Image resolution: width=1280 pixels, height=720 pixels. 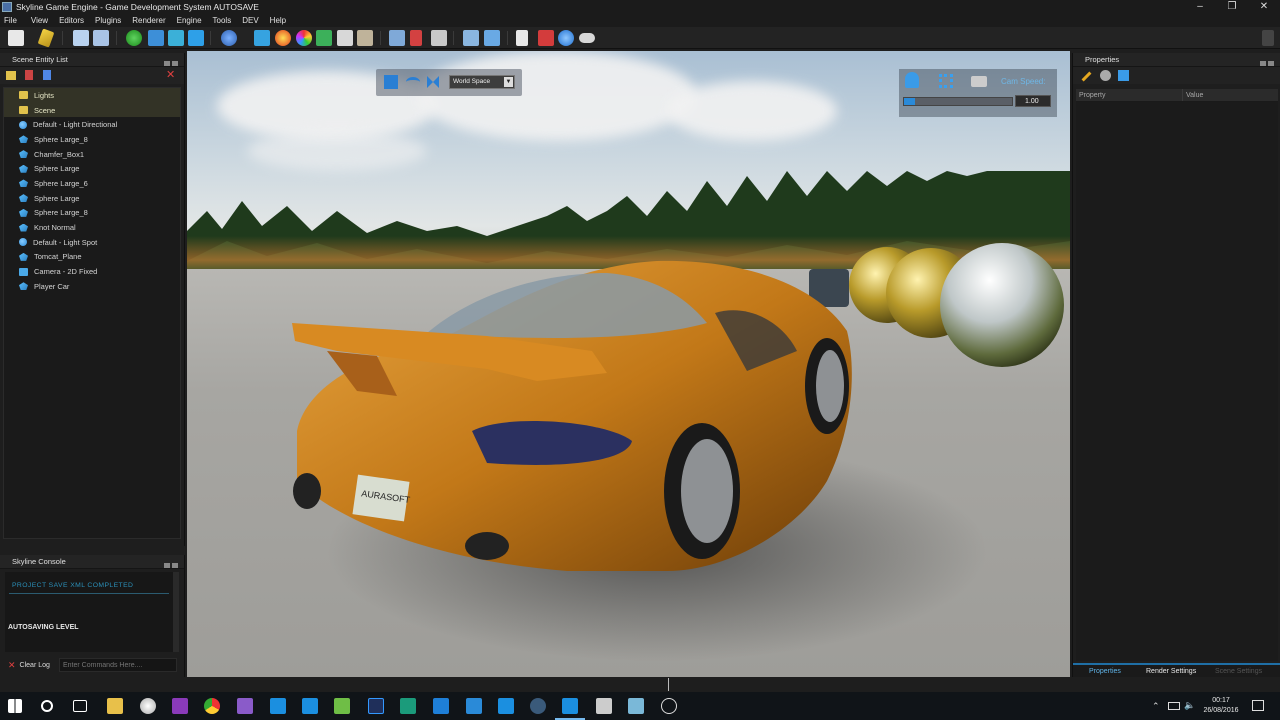 What do you see at coordinates (15, 706) in the screenshot?
I see `start-windows-icon` at bounding box center [15, 706].